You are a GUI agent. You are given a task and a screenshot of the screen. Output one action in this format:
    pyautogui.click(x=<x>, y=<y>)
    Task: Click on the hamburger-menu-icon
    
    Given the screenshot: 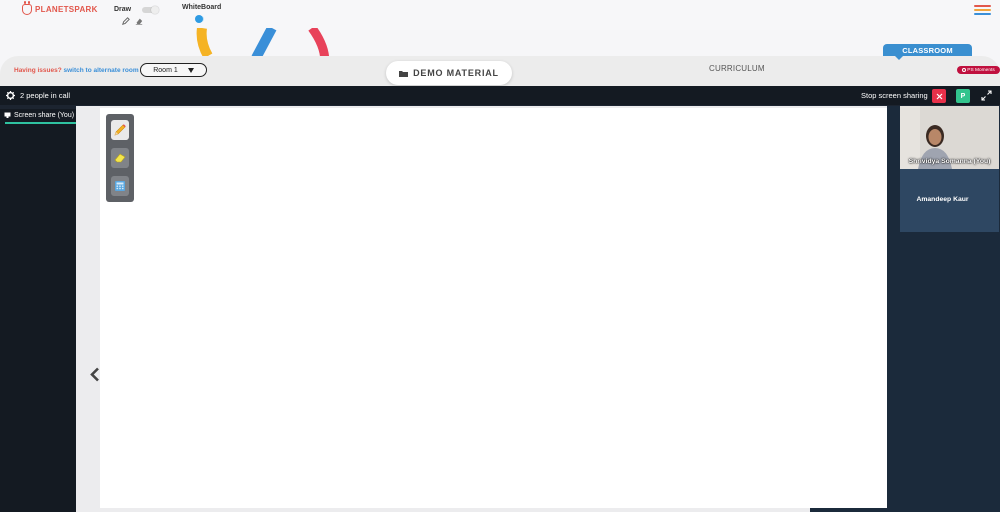 What is the action you would take?
    pyautogui.click(x=982, y=10)
    